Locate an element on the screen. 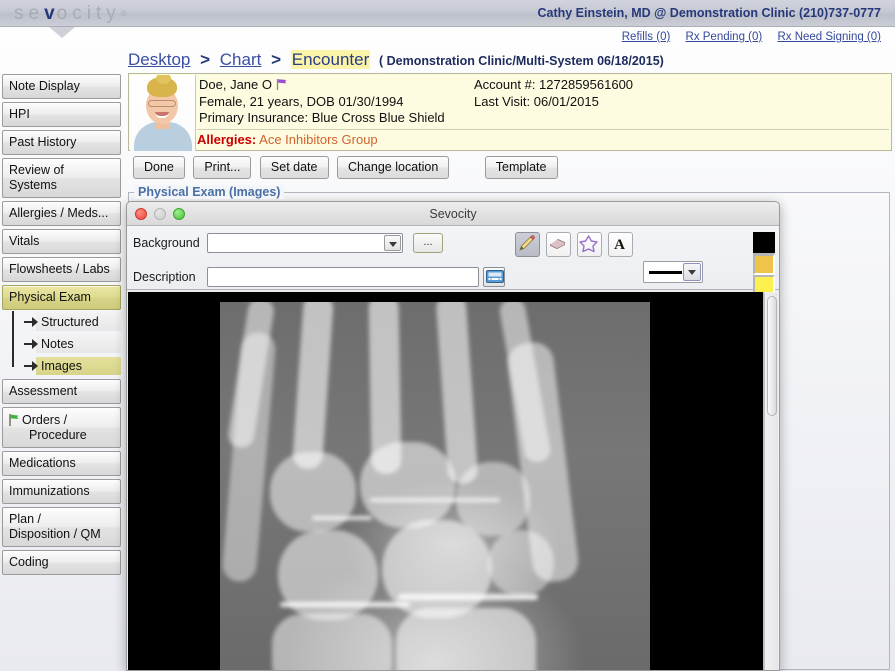 The width and height of the screenshot is (895, 671). sidebar-item-label-line1: Orders / is located at coordinates (45, 420).